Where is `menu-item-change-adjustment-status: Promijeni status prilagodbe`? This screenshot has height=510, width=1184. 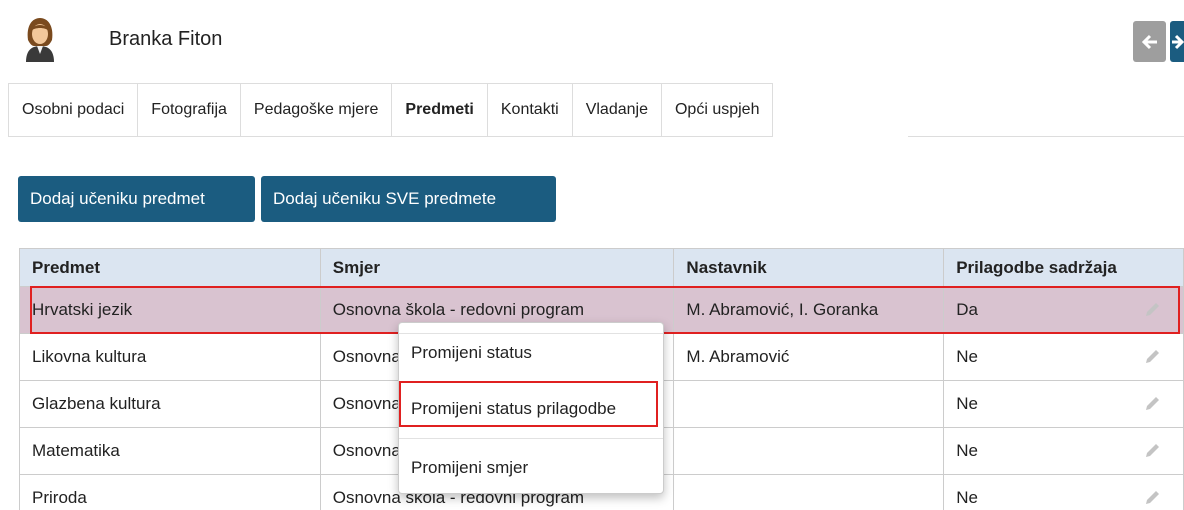 menu-item-change-adjustment-status: Promijeni status prilagodbe is located at coordinates (531, 409).